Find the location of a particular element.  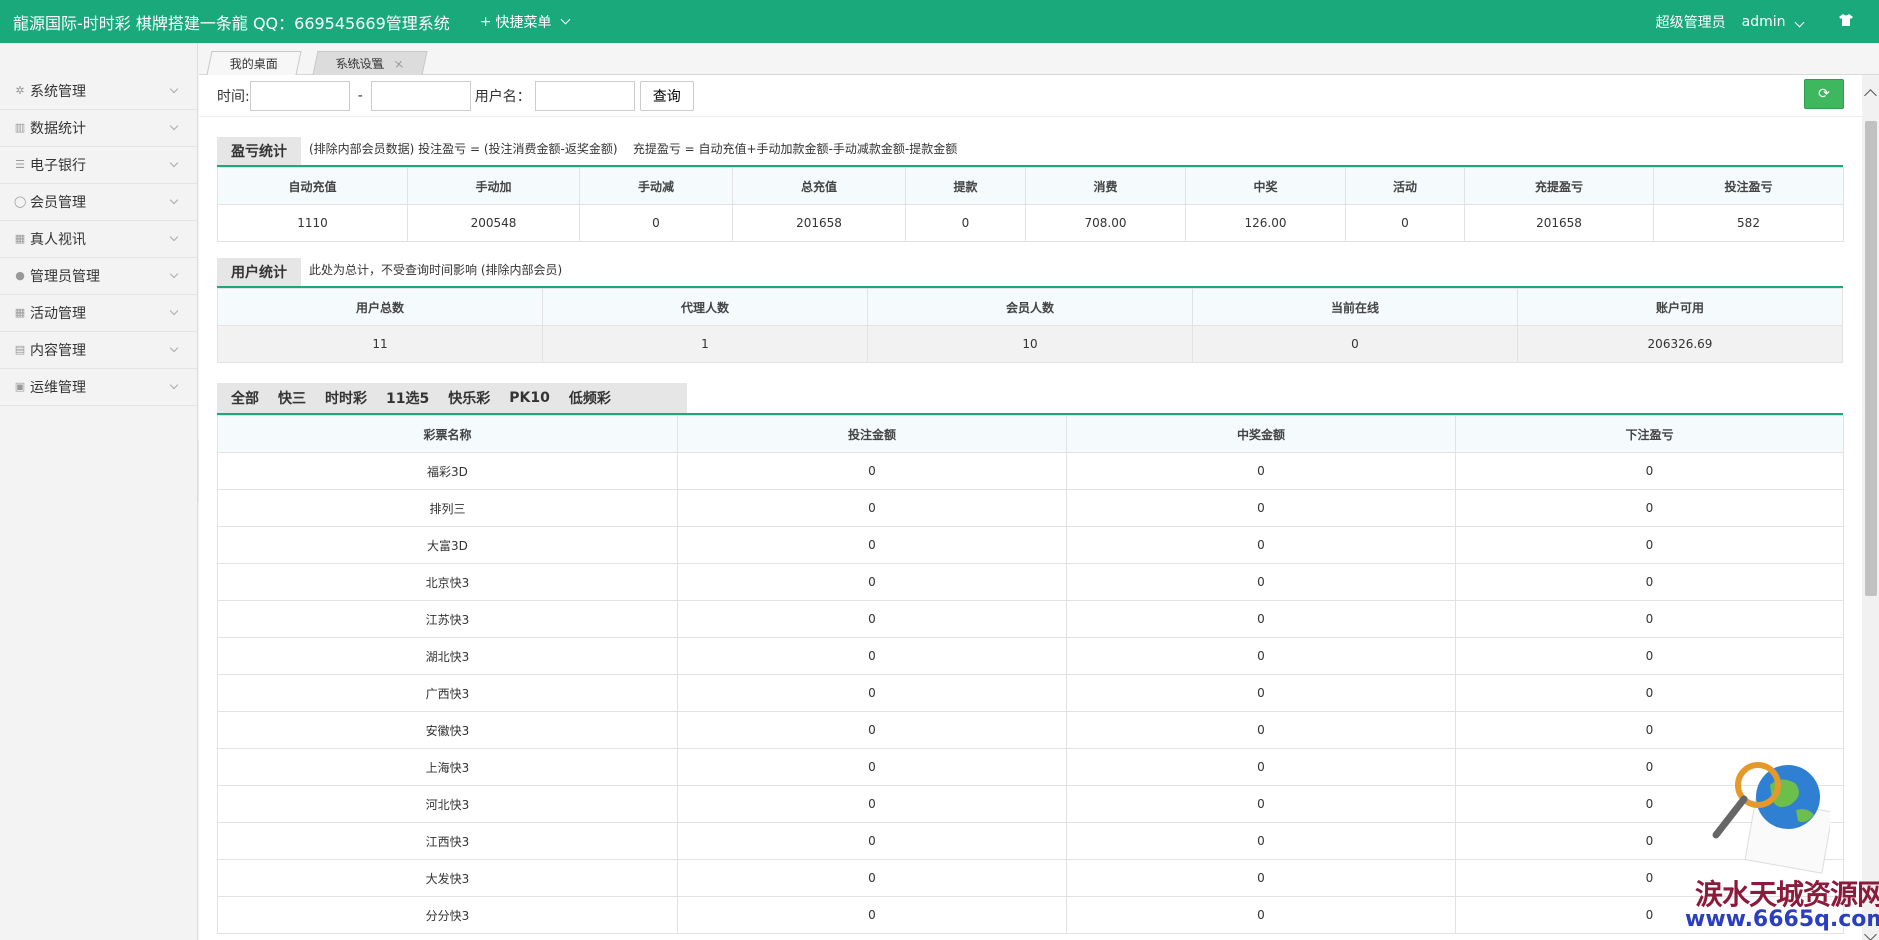

lottery-tabs: 全部 快三 时时彩 11选5 快乐彩 PK10 低频彩 is located at coordinates (452, 398).